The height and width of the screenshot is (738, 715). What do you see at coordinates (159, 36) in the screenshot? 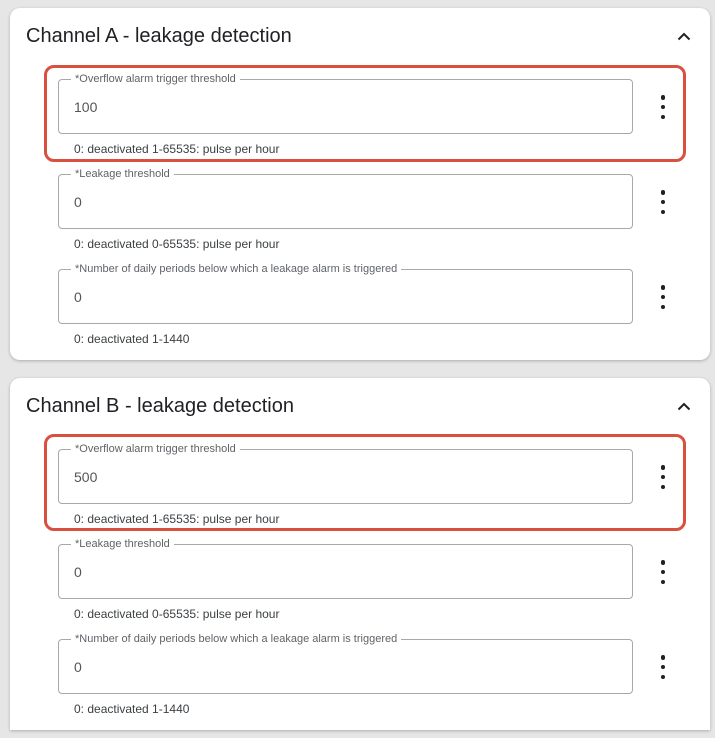
I see `channel-a-title: Channel A - leakage detection` at bounding box center [159, 36].